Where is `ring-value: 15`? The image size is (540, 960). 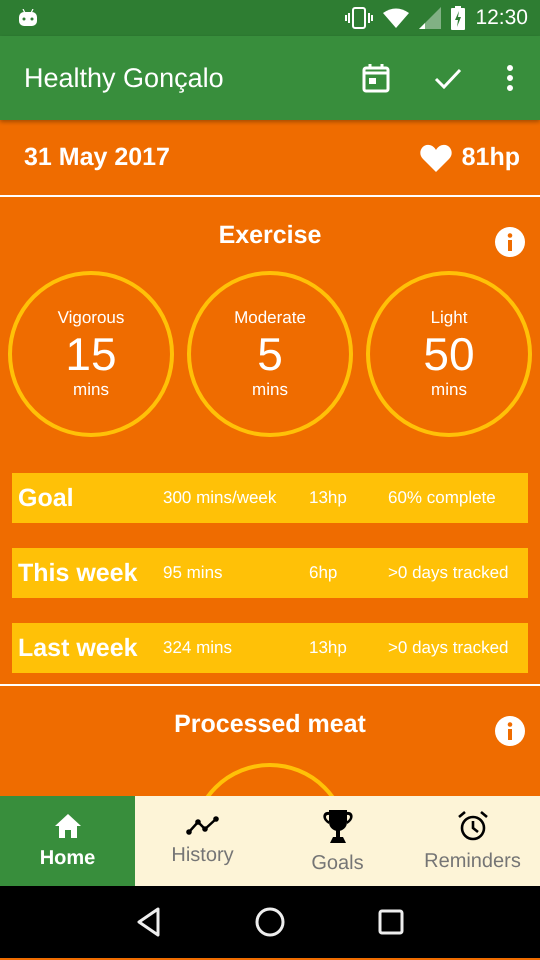 ring-value: 15 is located at coordinates (91, 354).